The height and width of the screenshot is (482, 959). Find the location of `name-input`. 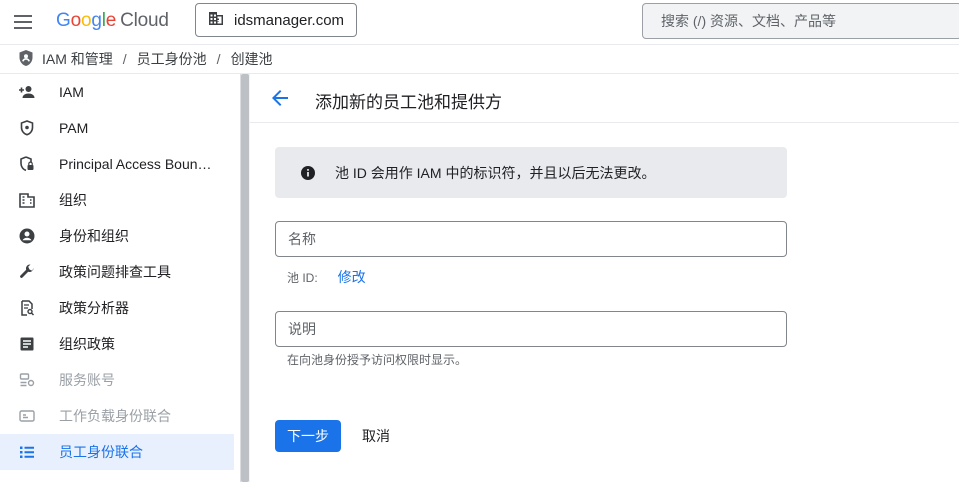

name-input is located at coordinates (528, 239).